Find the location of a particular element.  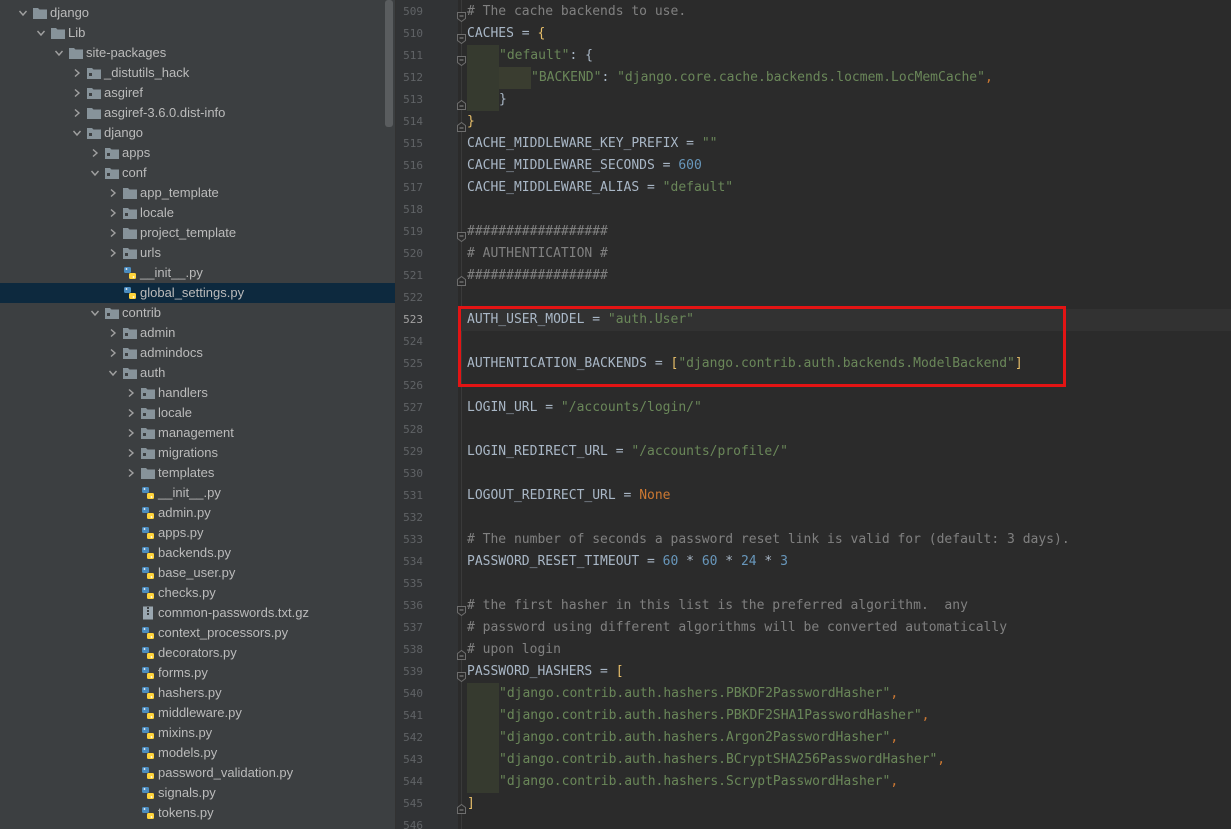

code-line: 538 # upon login is located at coordinates (813, 650).